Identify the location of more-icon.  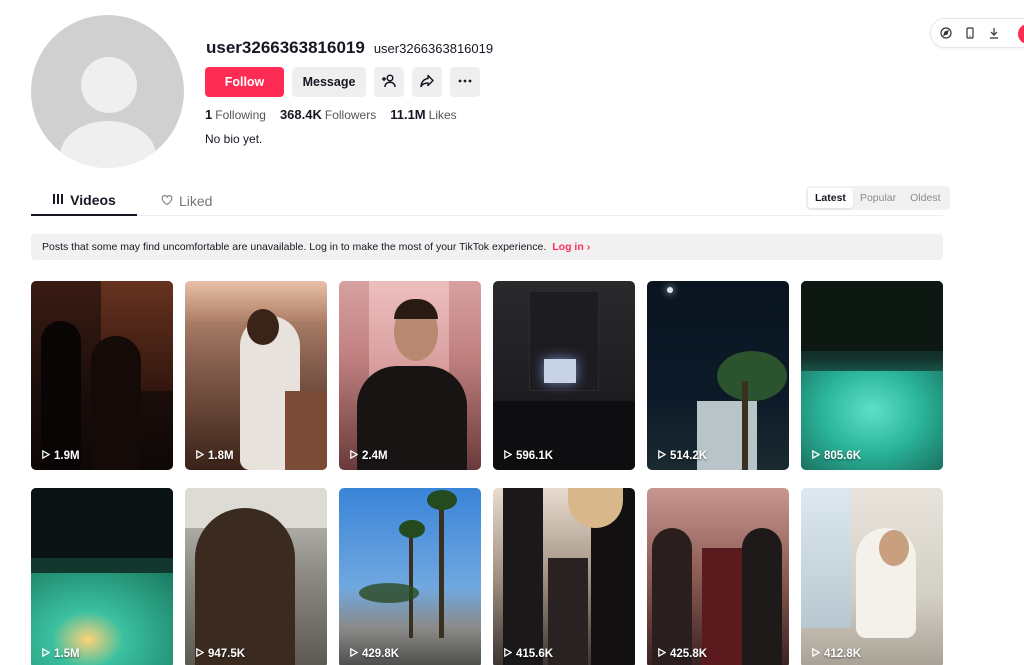
(465, 82).